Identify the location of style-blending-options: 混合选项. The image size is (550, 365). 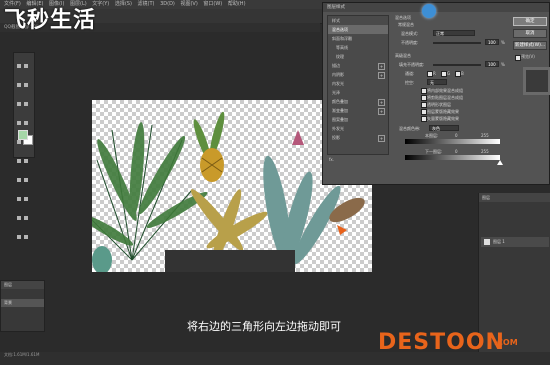
(358, 29).